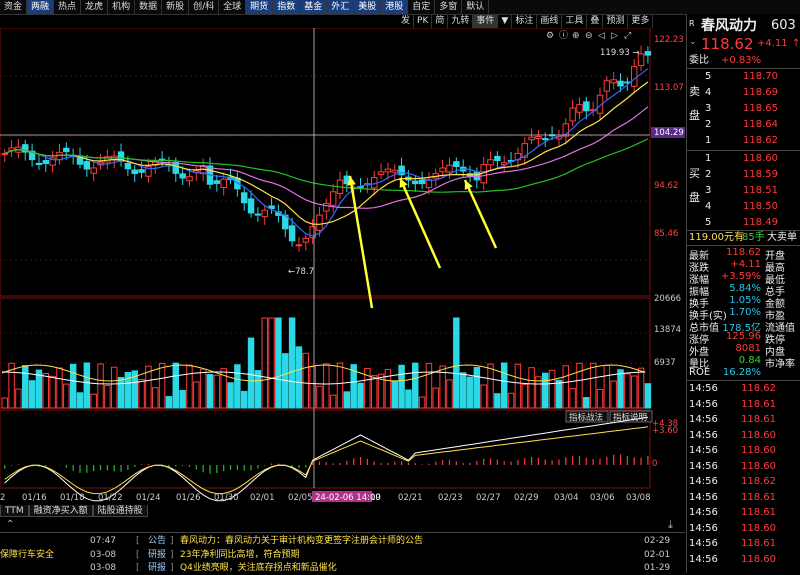 Image resolution: width=800 pixels, height=575 pixels. What do you see at coordinates (657, 554) in the screenshot?
I see `news-date: 02-01` at bounding box center [657, 554].